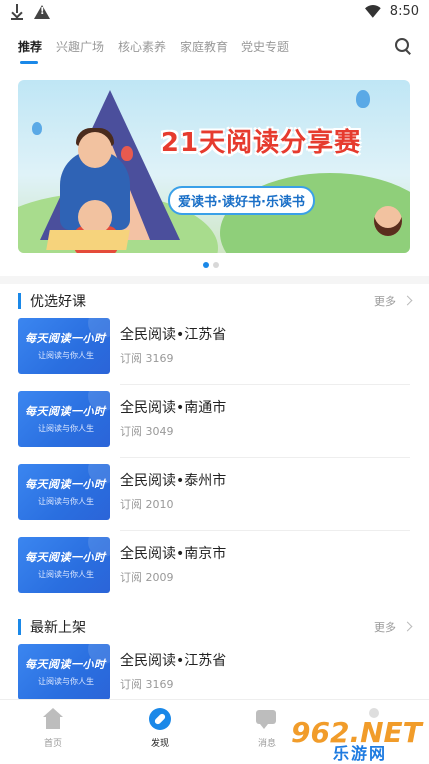 This screenshot has width=429, height=764. Describe the element at coordinates (216, 265) in the screenshot. I see `carousel-dot` at that location.